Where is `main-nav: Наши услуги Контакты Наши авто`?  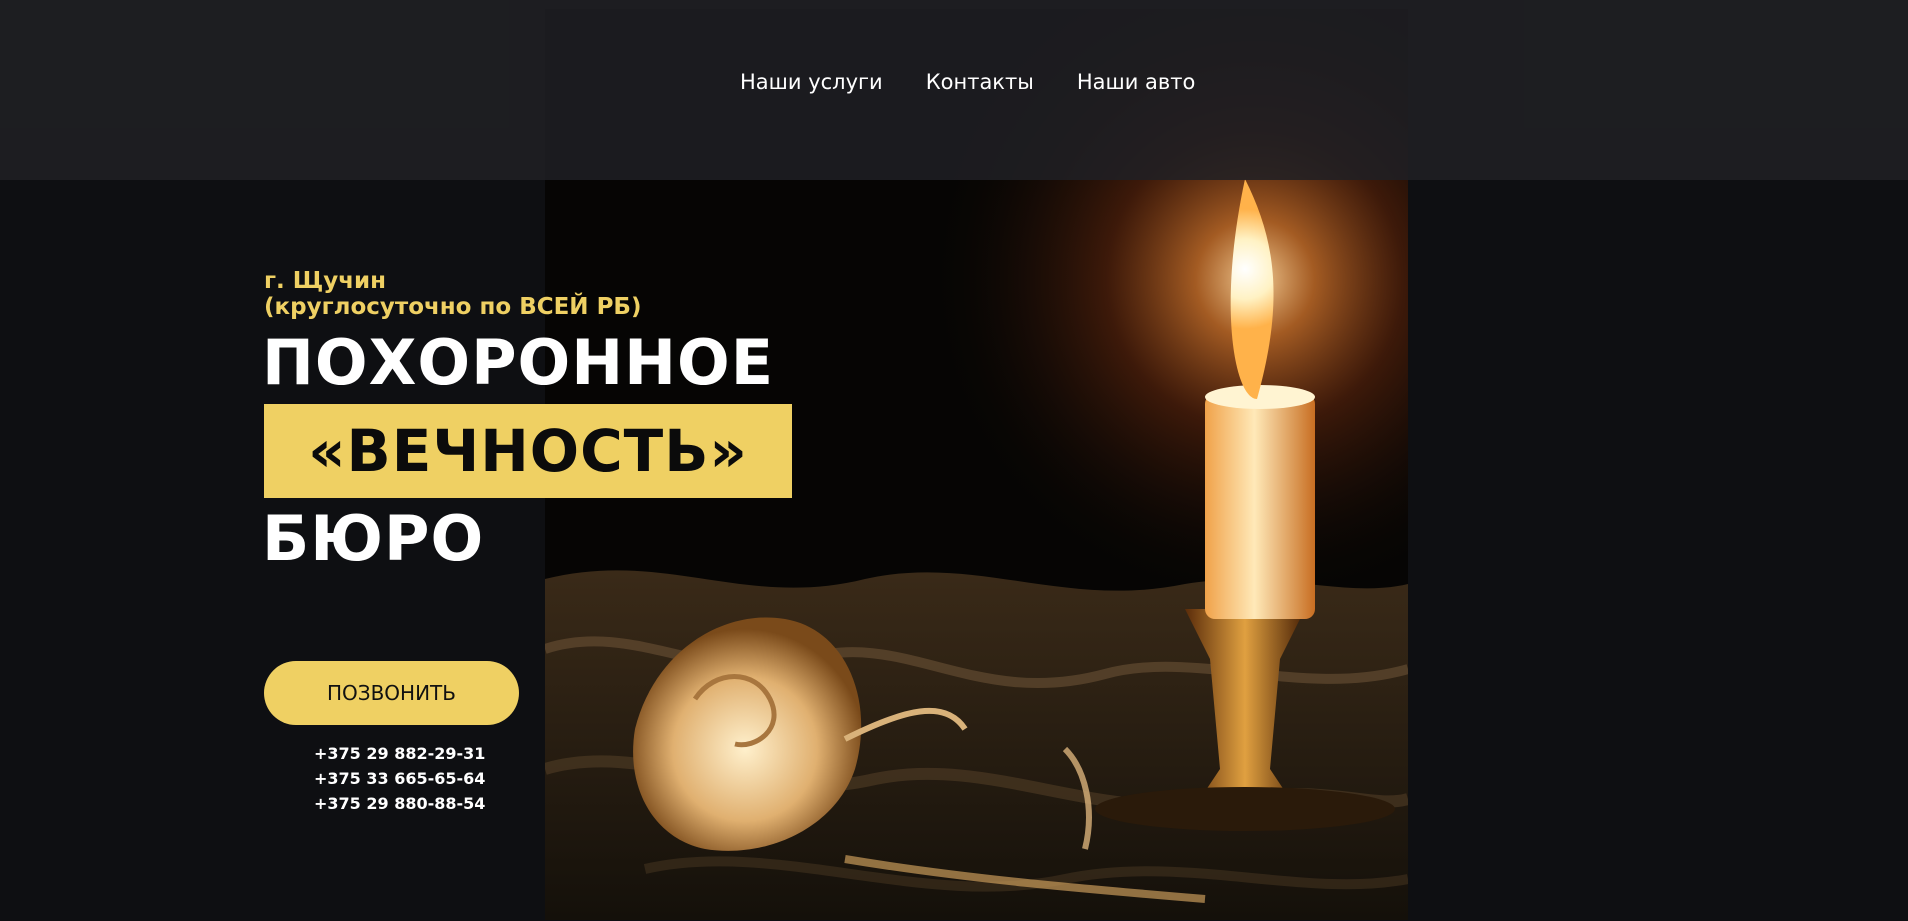
main-nav: Наши услуги Контакты Наши авто is located at coordinates (967, 82).